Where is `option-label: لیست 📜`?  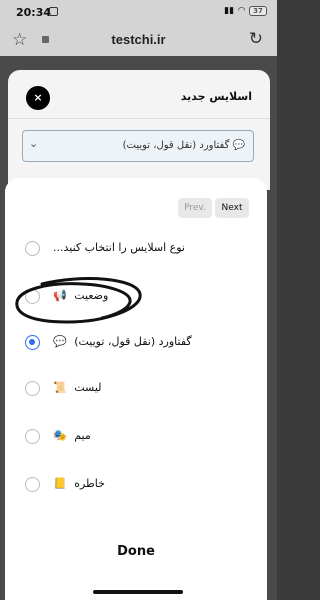
option-label: لیست 📜 is located at coordinates (77, 387).